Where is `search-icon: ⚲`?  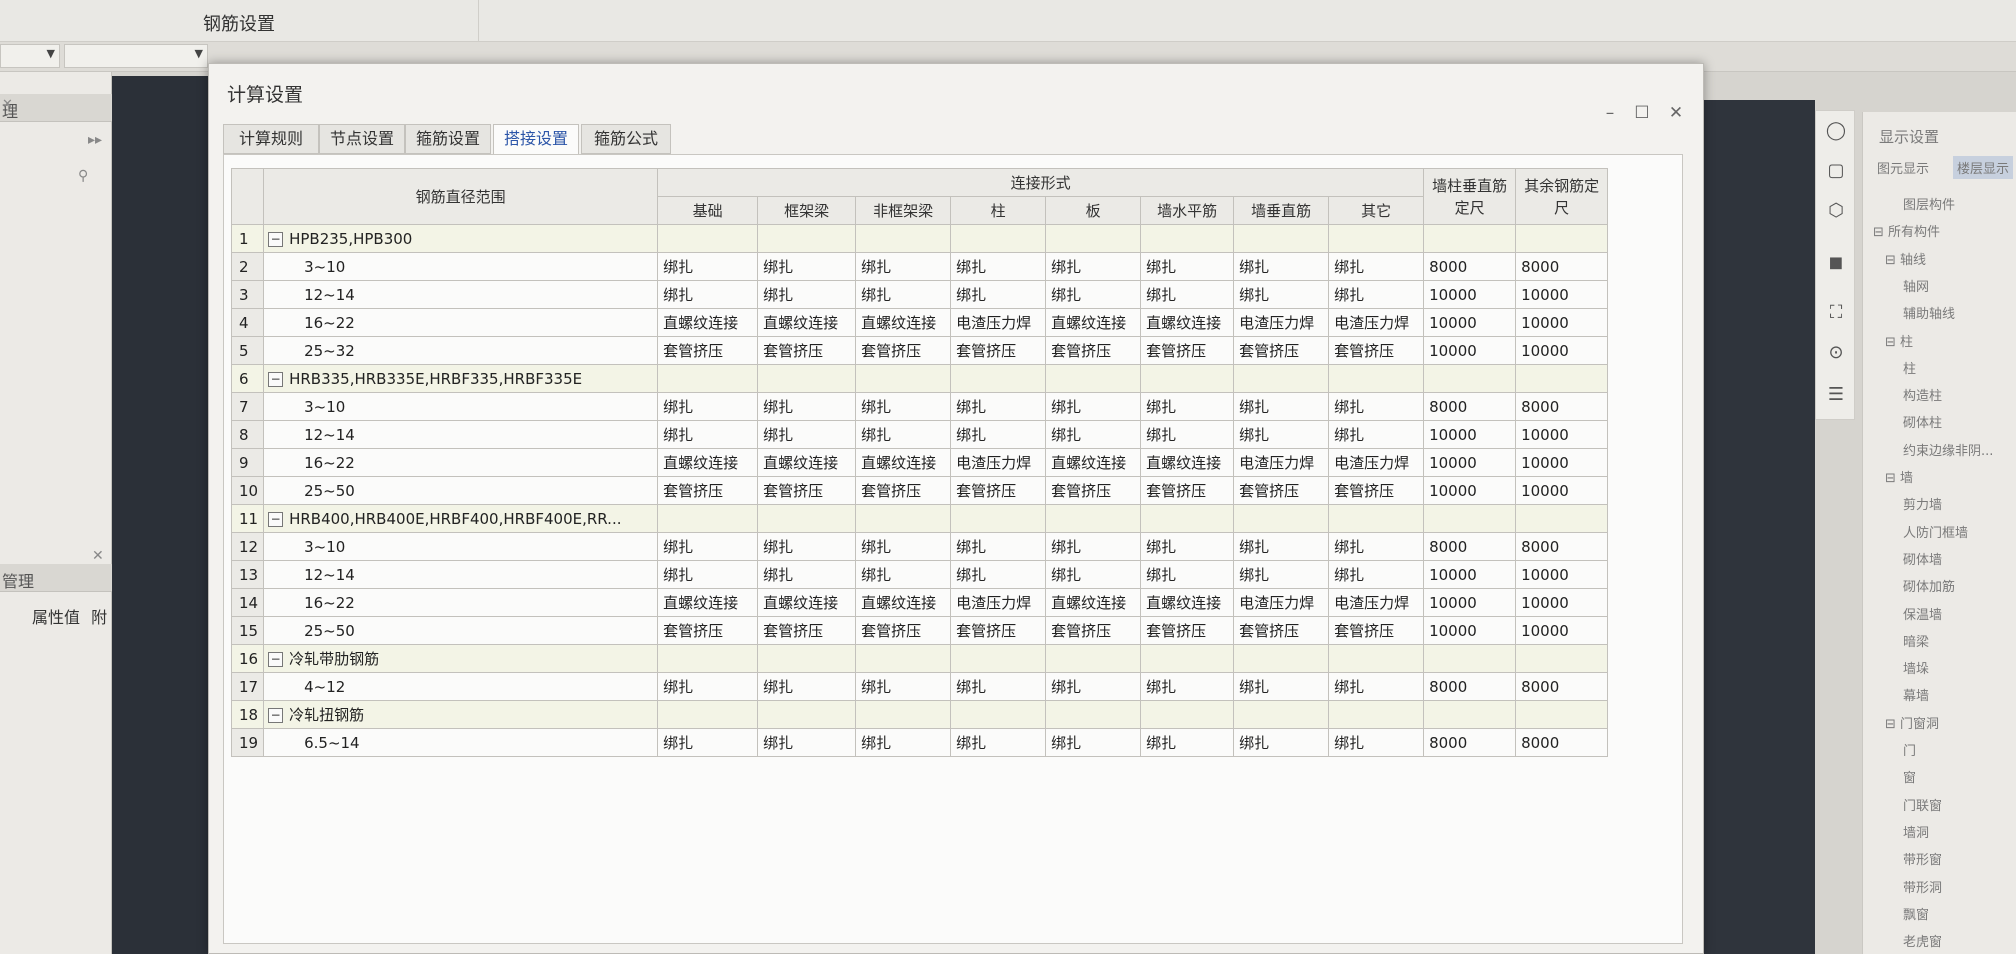
search-icon: ⚲ is located at coordinates (90, 176).